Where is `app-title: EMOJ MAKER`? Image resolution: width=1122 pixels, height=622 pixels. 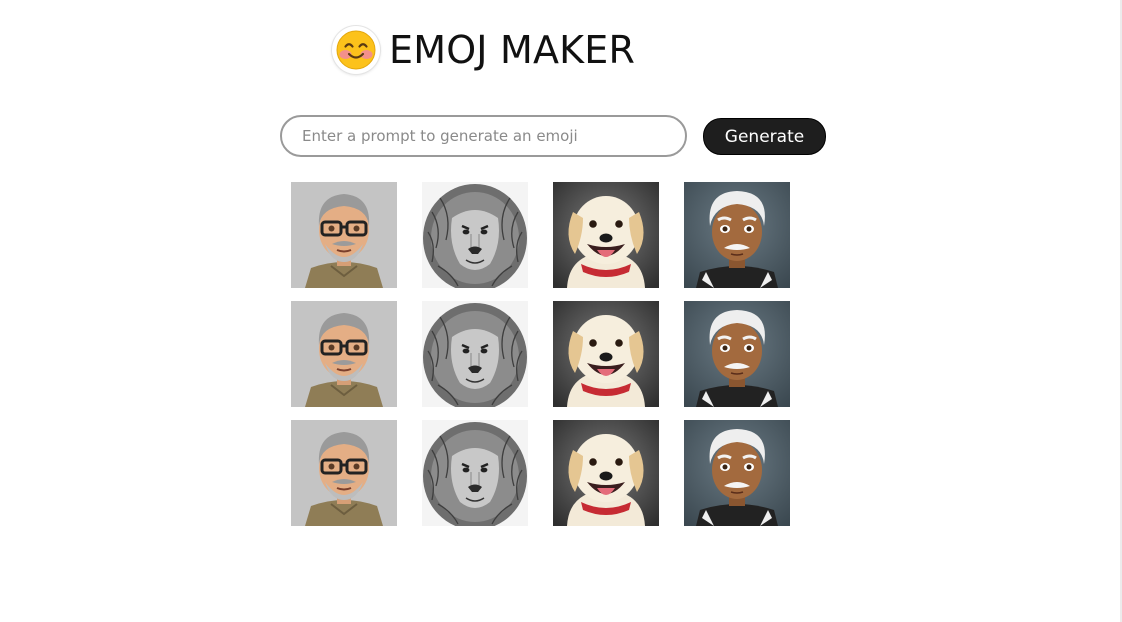
app-title: EMOJ MAKER is located at coordinates (512, 50).